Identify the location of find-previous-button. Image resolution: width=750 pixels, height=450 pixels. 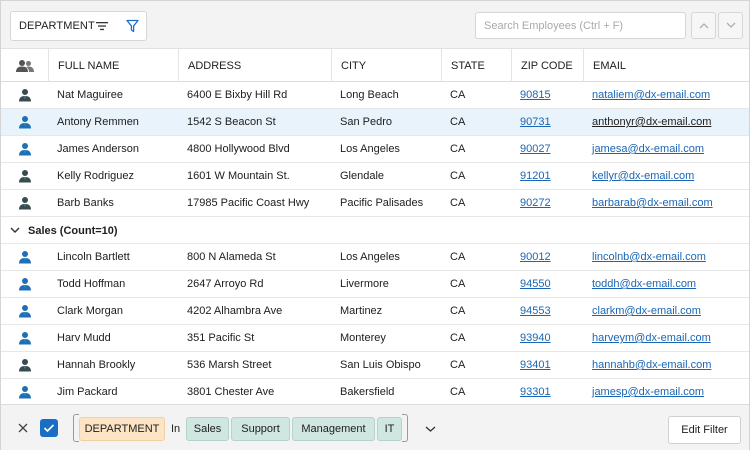
(703, 25).